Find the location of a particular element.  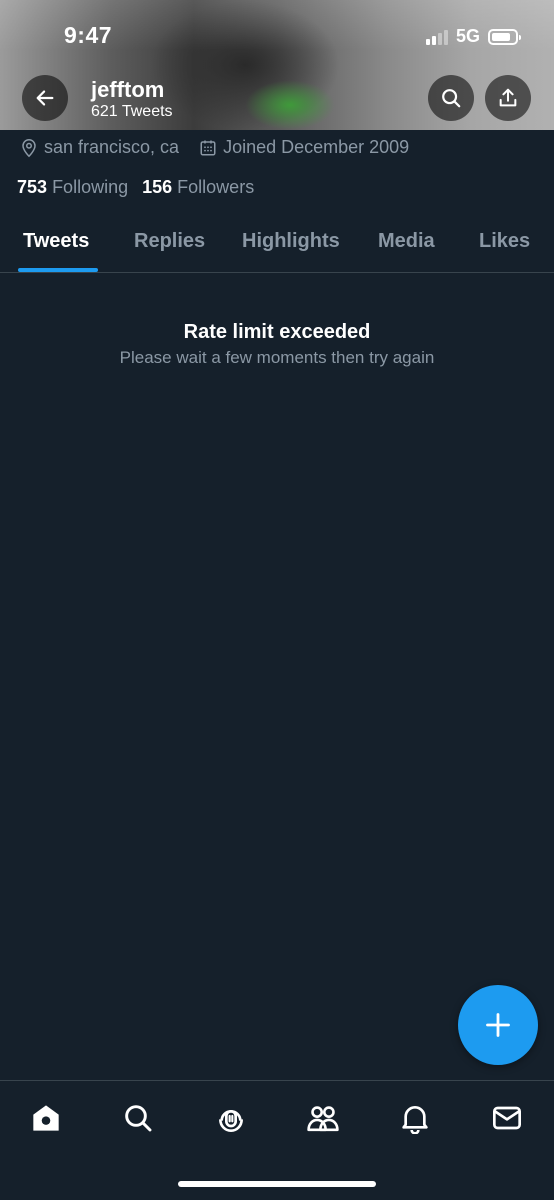

following-count: 753 is located at coordinates (32, 187).